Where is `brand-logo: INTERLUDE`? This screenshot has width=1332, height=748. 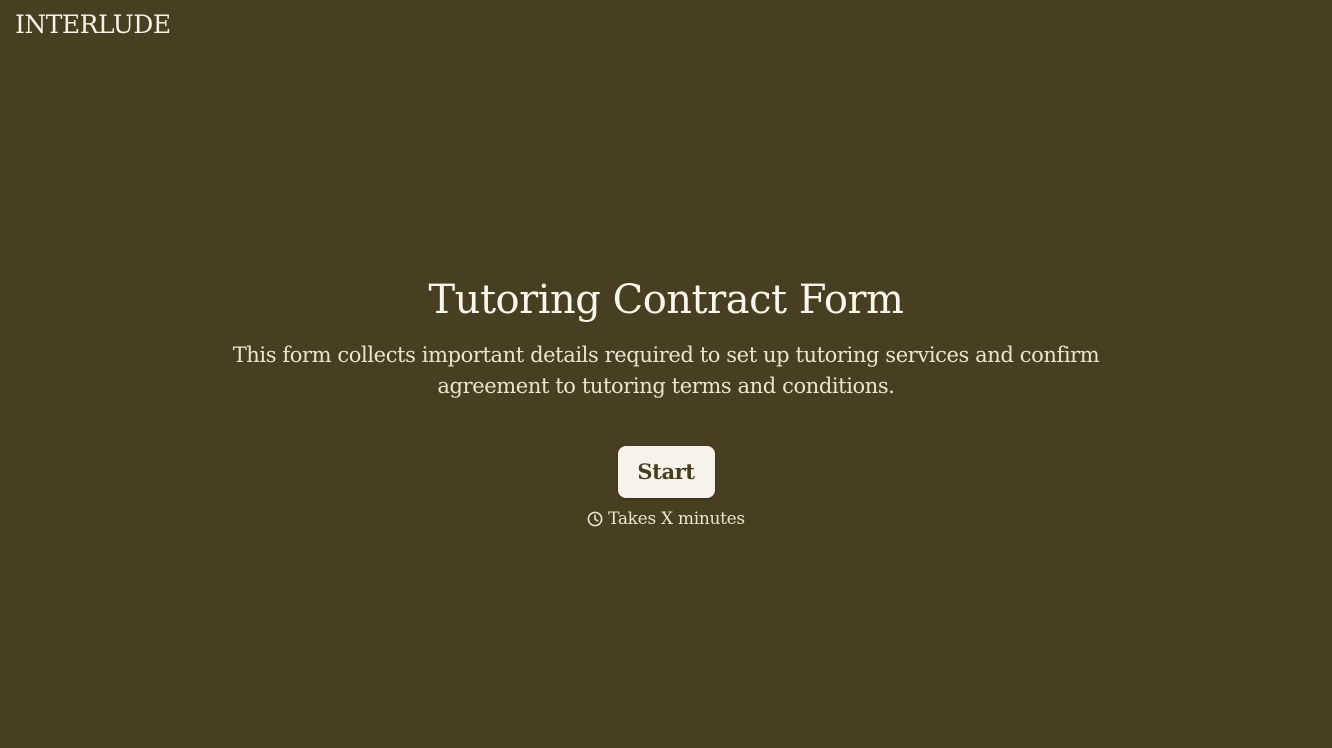
brand-logo: INTERLUDE is located at coordinates (93, 24).